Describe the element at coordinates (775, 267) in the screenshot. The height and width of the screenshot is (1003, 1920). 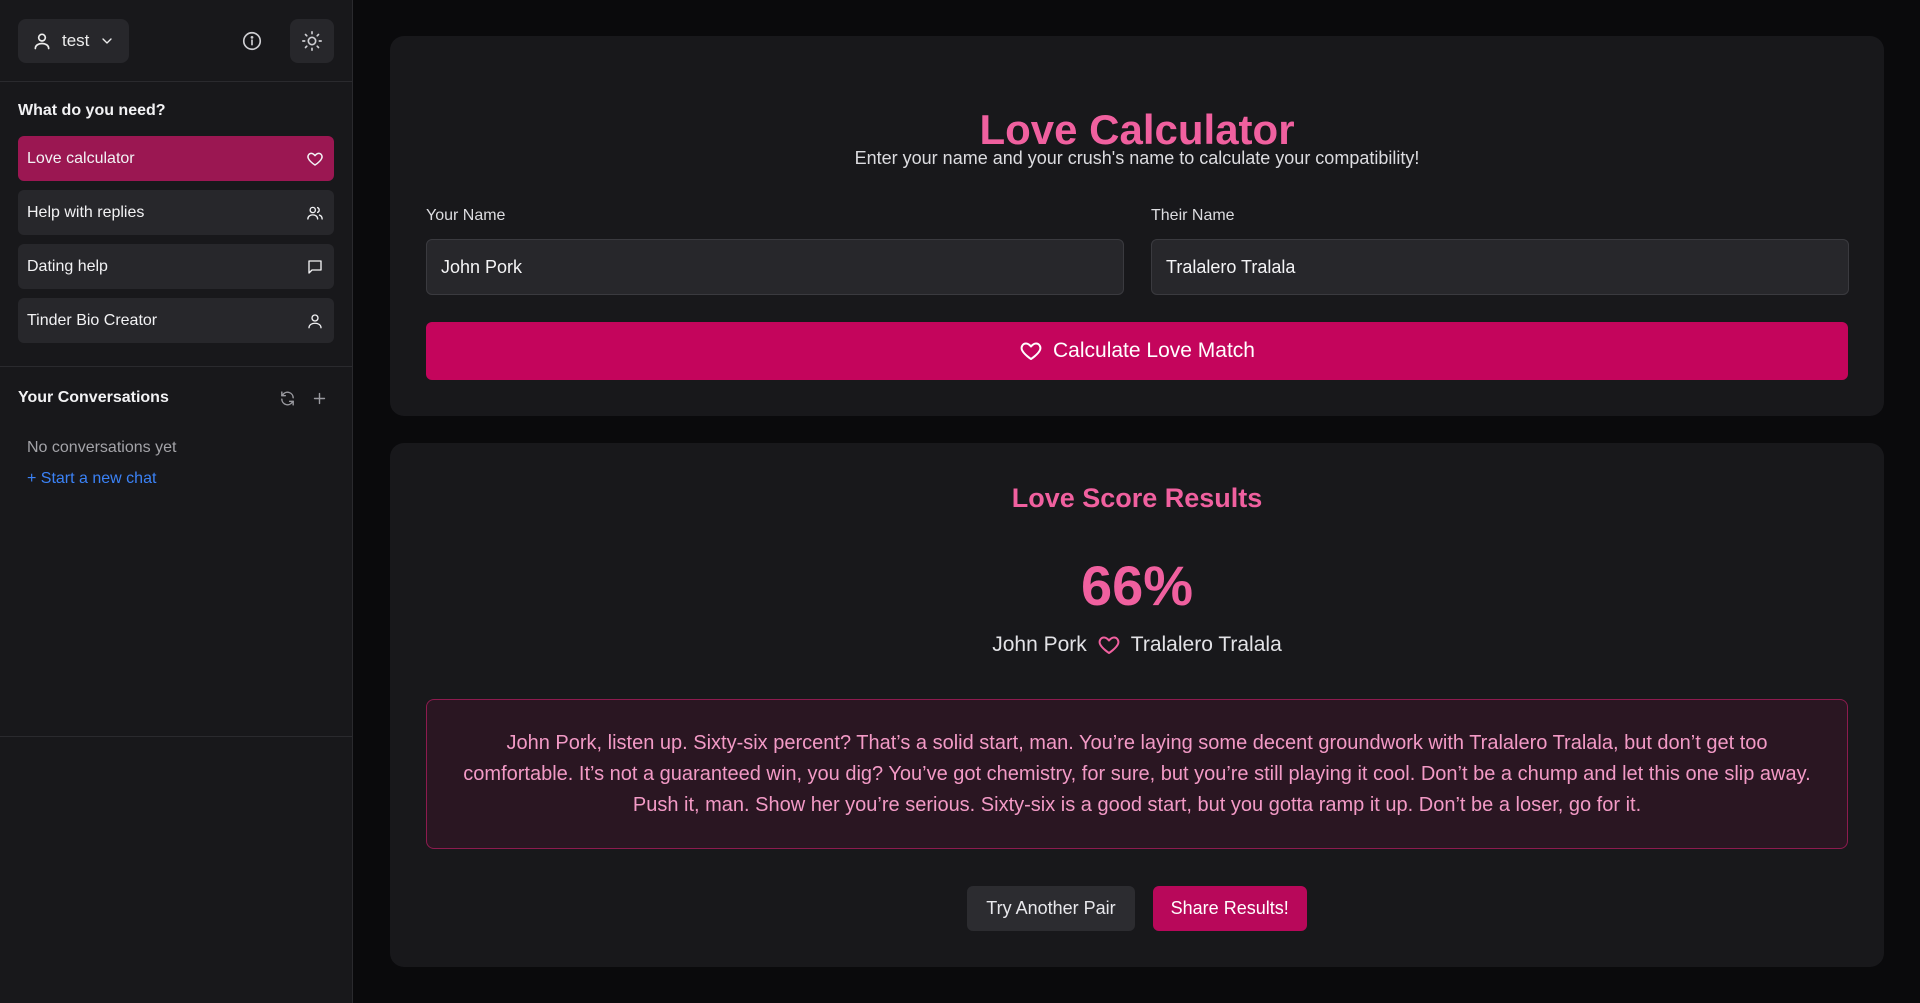
I see `your-name-input: John Pork` at that location.